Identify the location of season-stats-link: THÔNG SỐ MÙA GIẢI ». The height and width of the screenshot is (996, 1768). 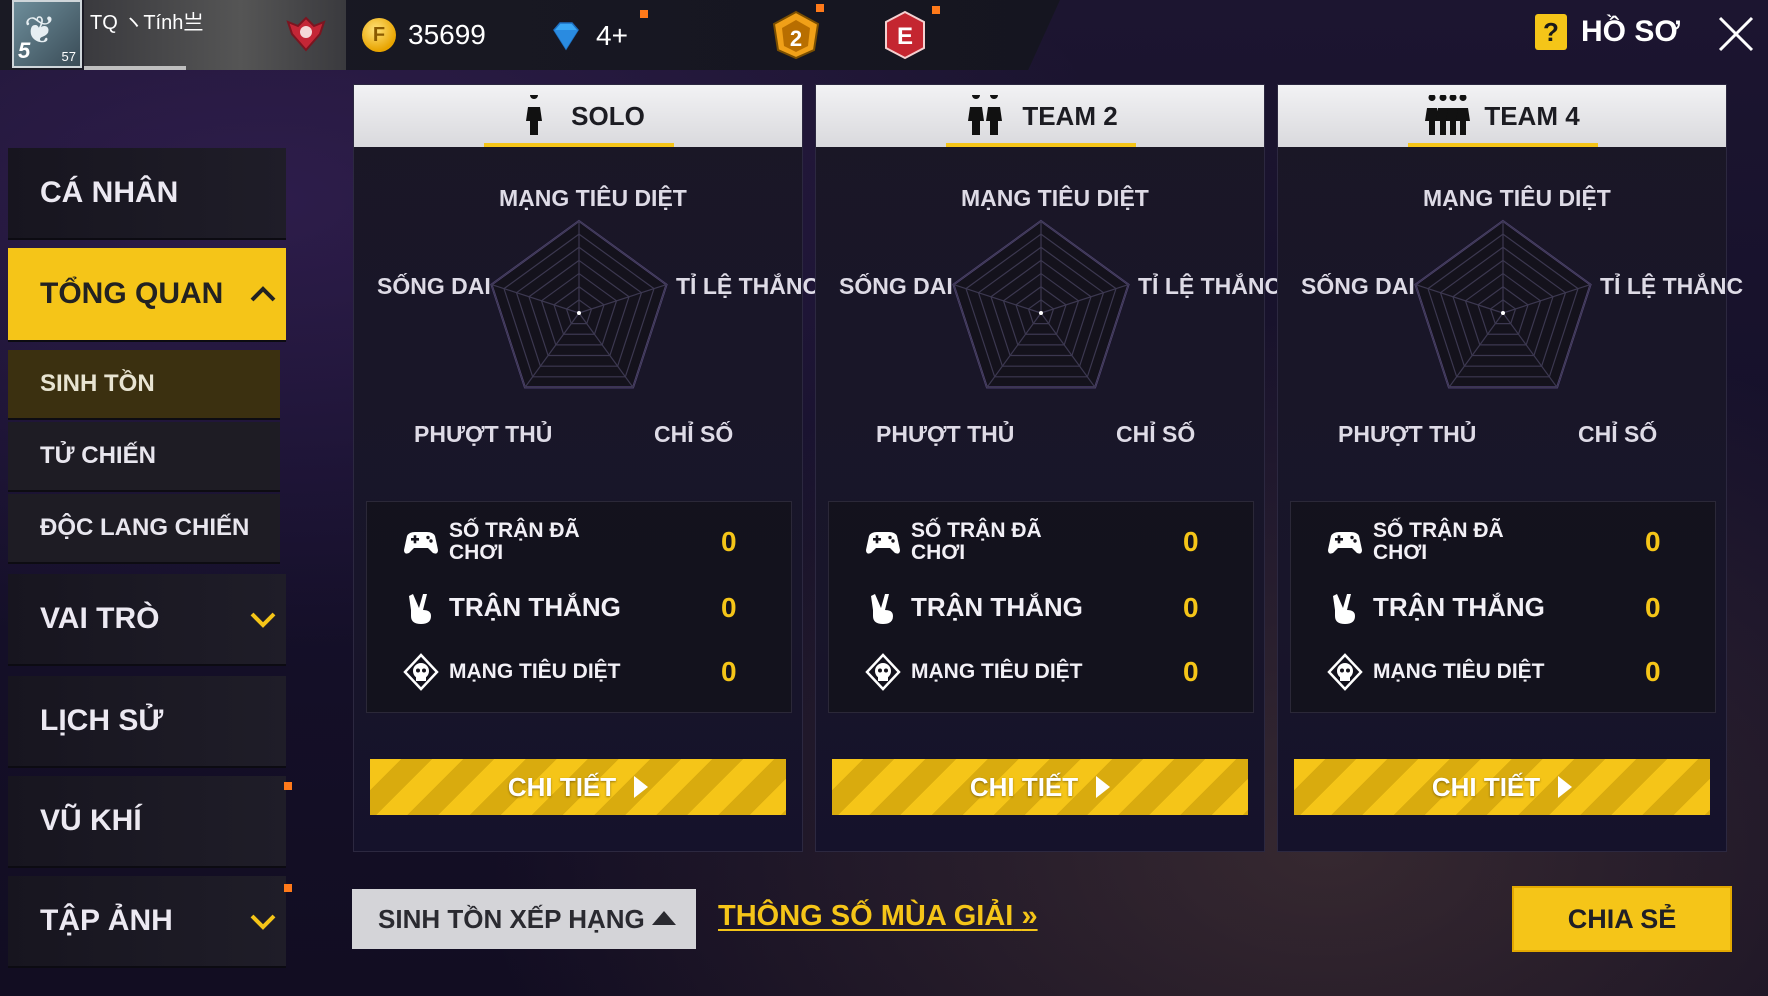
(878, 916).